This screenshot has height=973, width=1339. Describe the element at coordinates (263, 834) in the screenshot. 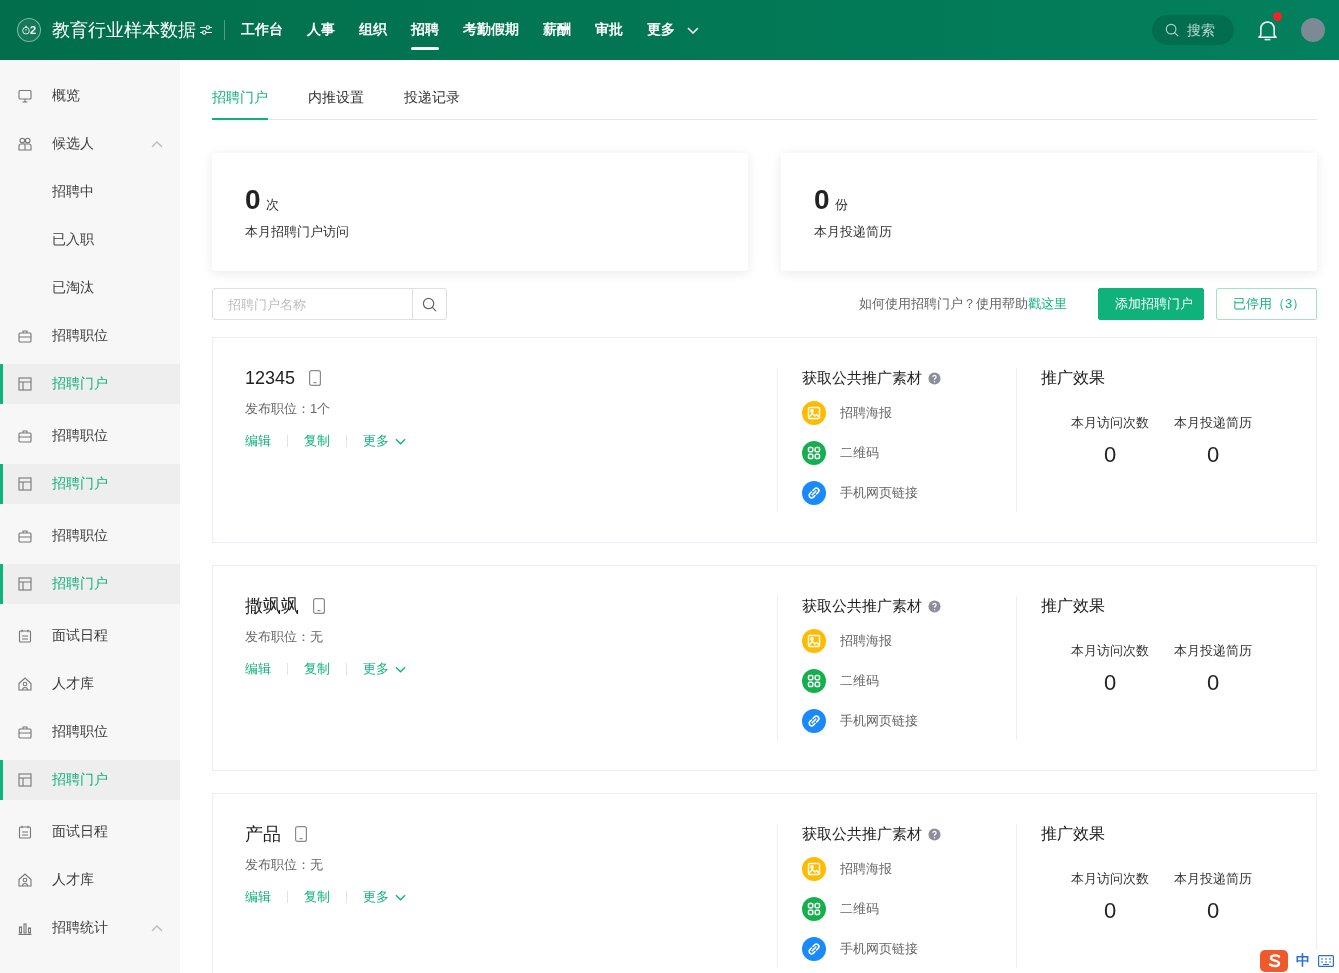

I see `portal-name: 产品` at that location.